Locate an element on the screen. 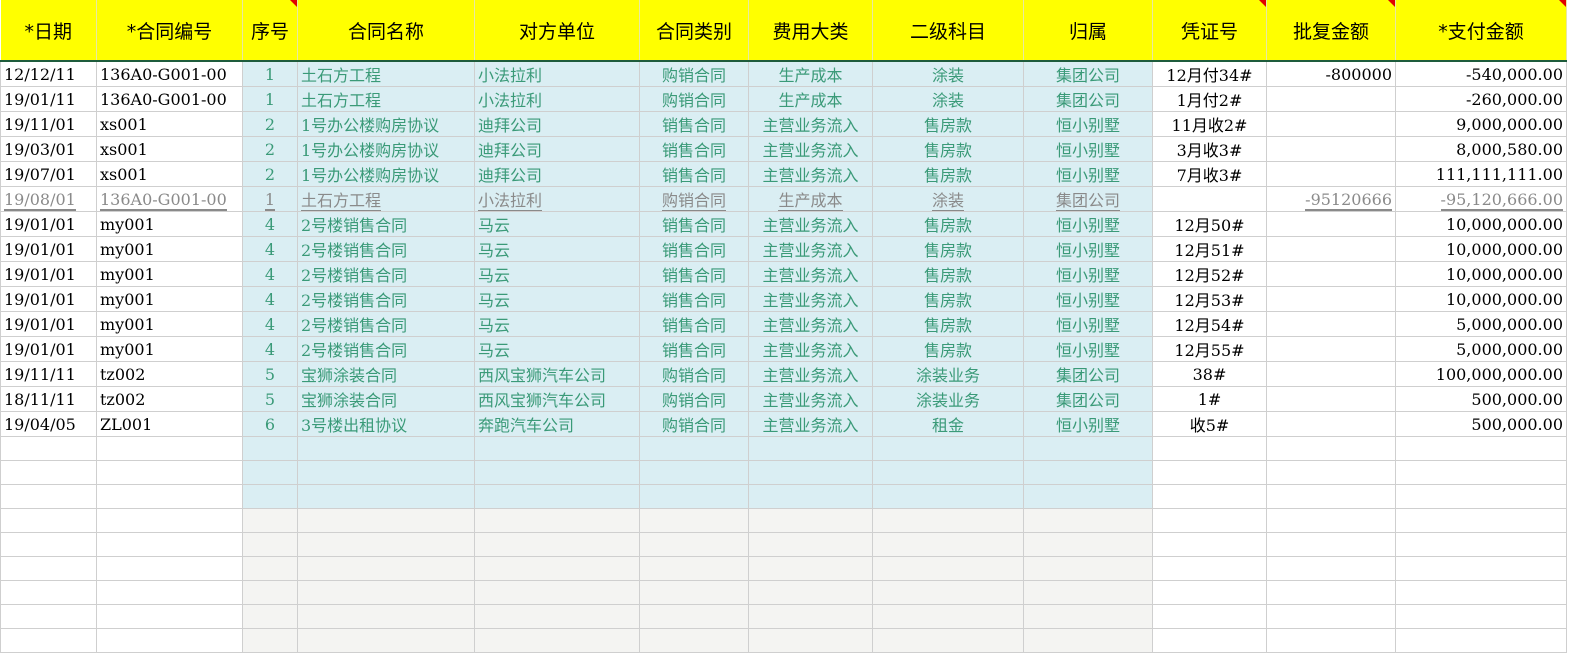 This screenshot has width=1579, height=653. cell: 111,111,111.00 is located at coordinates (1481, 174).